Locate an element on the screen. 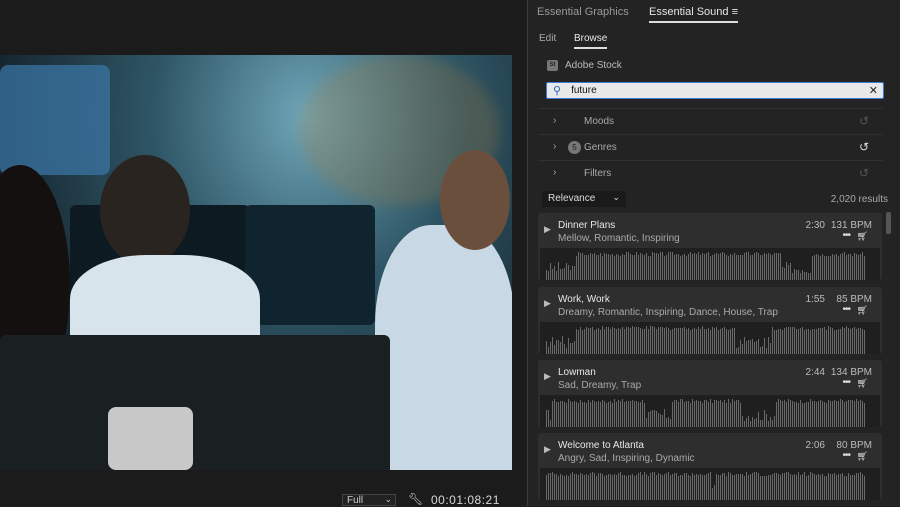  playback-resolution-dropdown: Full ⌄ is located at coordinates (369, 500).